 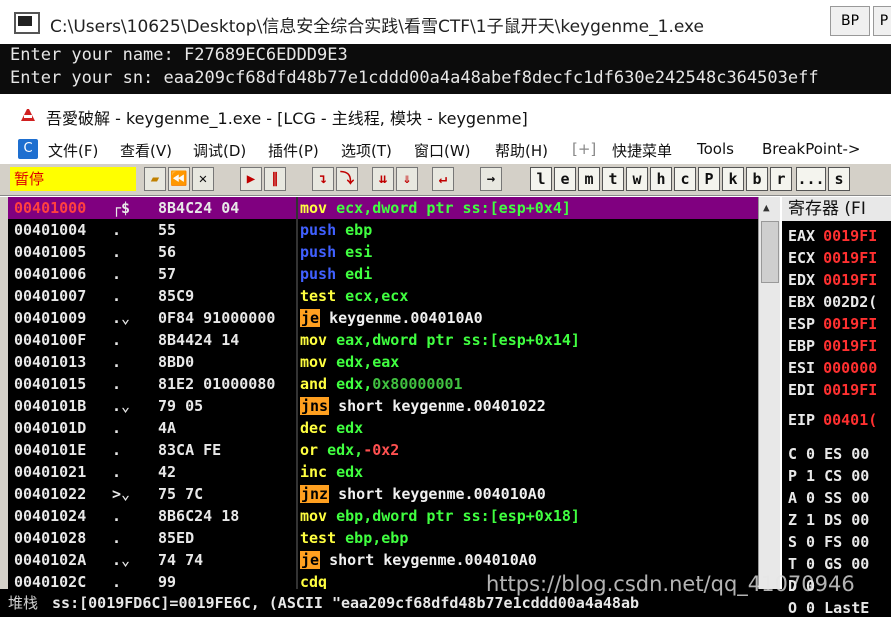 What do you see at coordinates (407, 179) in the screenshot?
I see `trace-over-icon: ⇓` at bounding box center [407, 179].